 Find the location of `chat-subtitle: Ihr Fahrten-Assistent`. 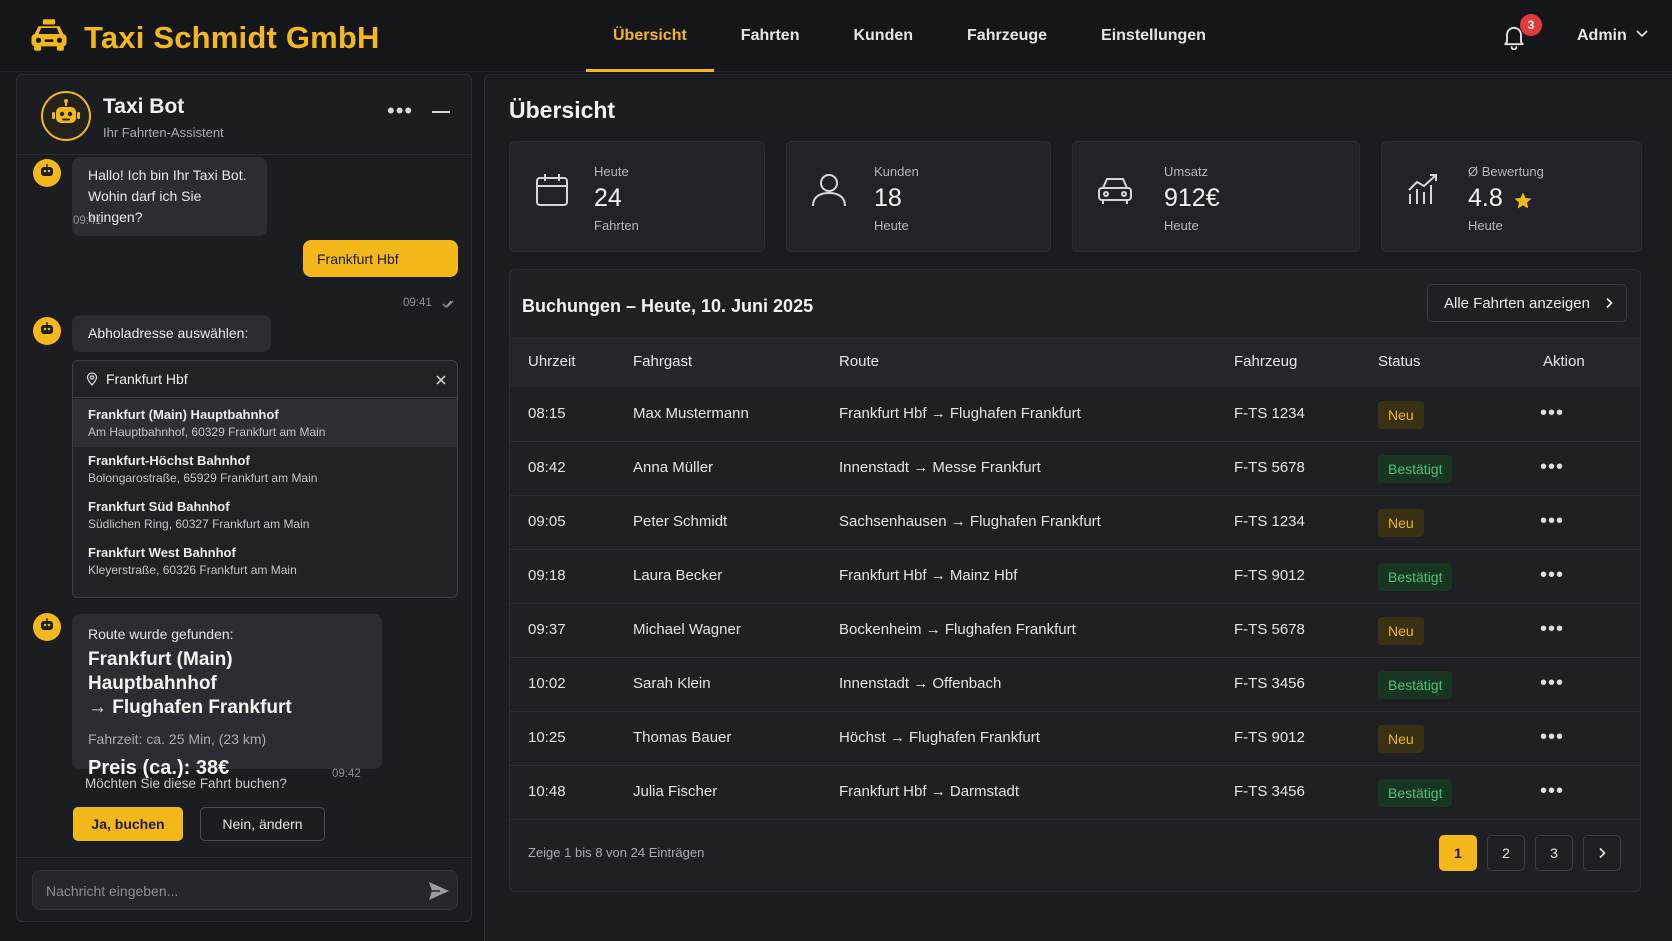

chat-subtitle: Ihr Fahrten-Assistent is located at coordinates (163, 132).